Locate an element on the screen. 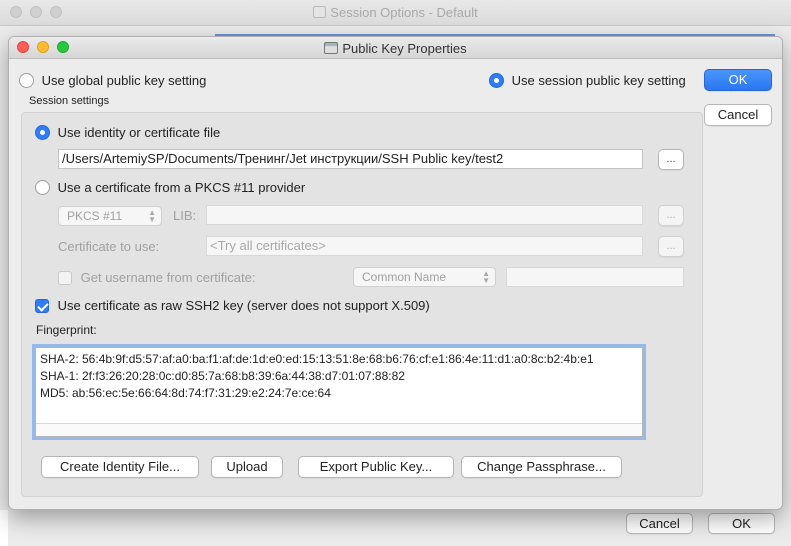  lib-input is located at coordinates (424, 215).